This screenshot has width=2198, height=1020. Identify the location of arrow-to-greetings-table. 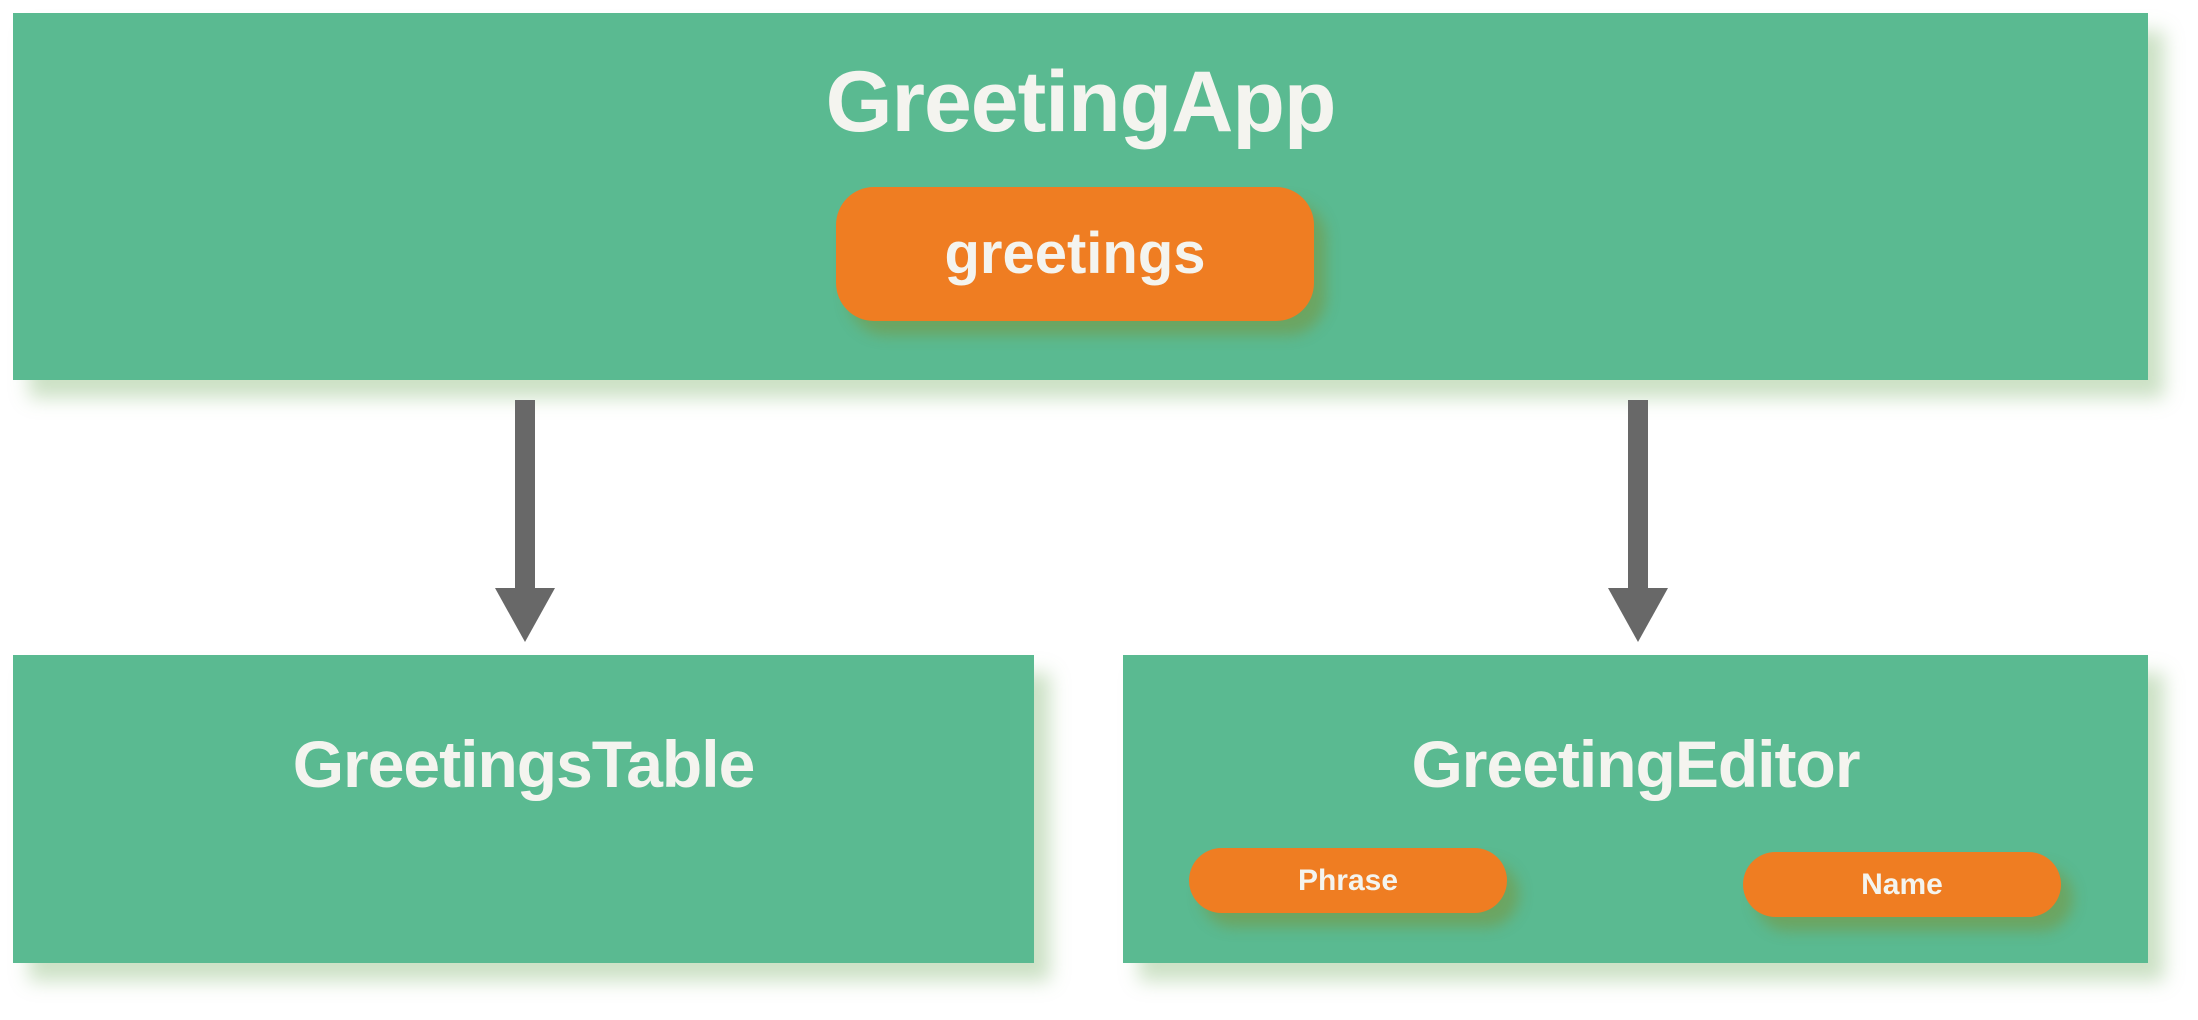
(525, 521).